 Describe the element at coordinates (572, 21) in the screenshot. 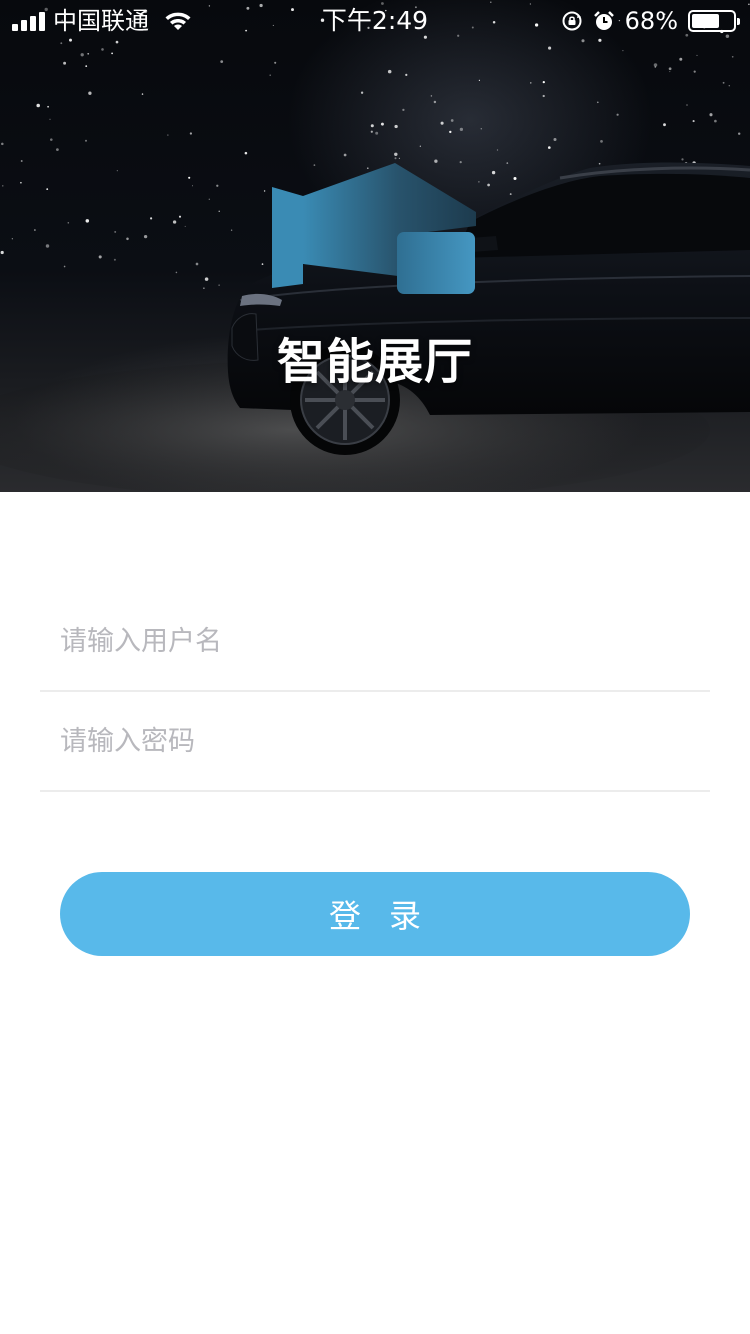

I see `orientation-lock-icon` at that location.